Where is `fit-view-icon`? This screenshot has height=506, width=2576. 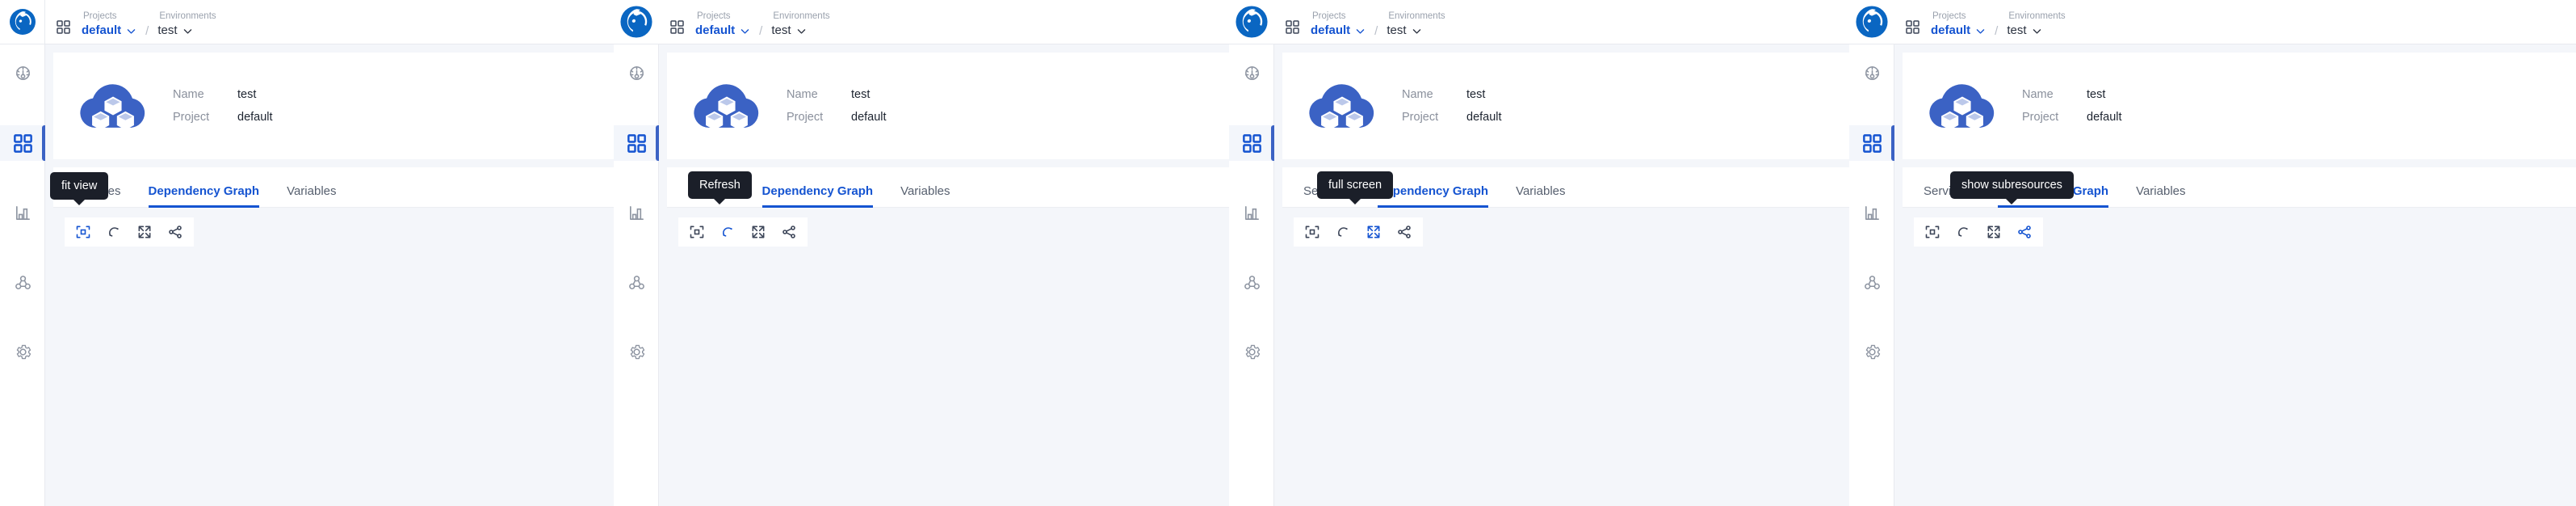
fit-view-icon is located at coordinates (1312, 232).